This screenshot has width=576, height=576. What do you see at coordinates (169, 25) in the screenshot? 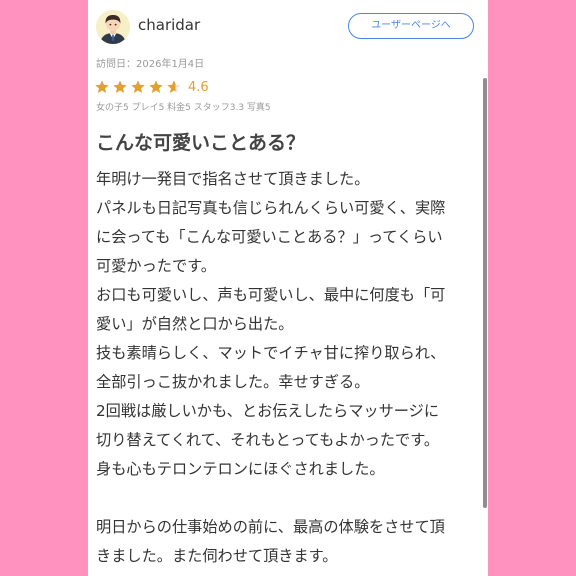
I see `username: charidar` at bounding box center [169, 25].